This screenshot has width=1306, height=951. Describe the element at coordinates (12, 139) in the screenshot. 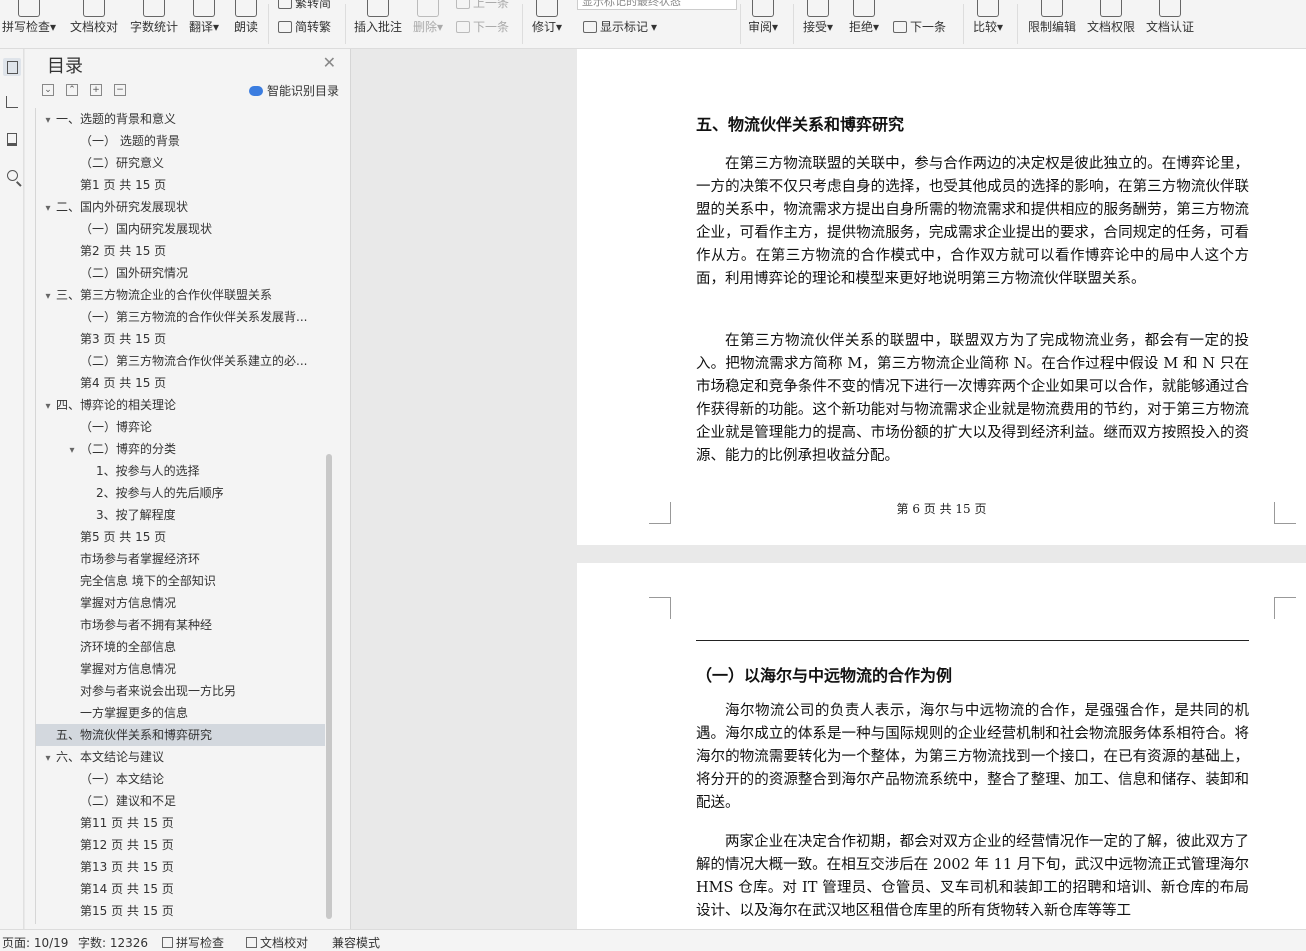

I see `bookmark-icon` at that location.